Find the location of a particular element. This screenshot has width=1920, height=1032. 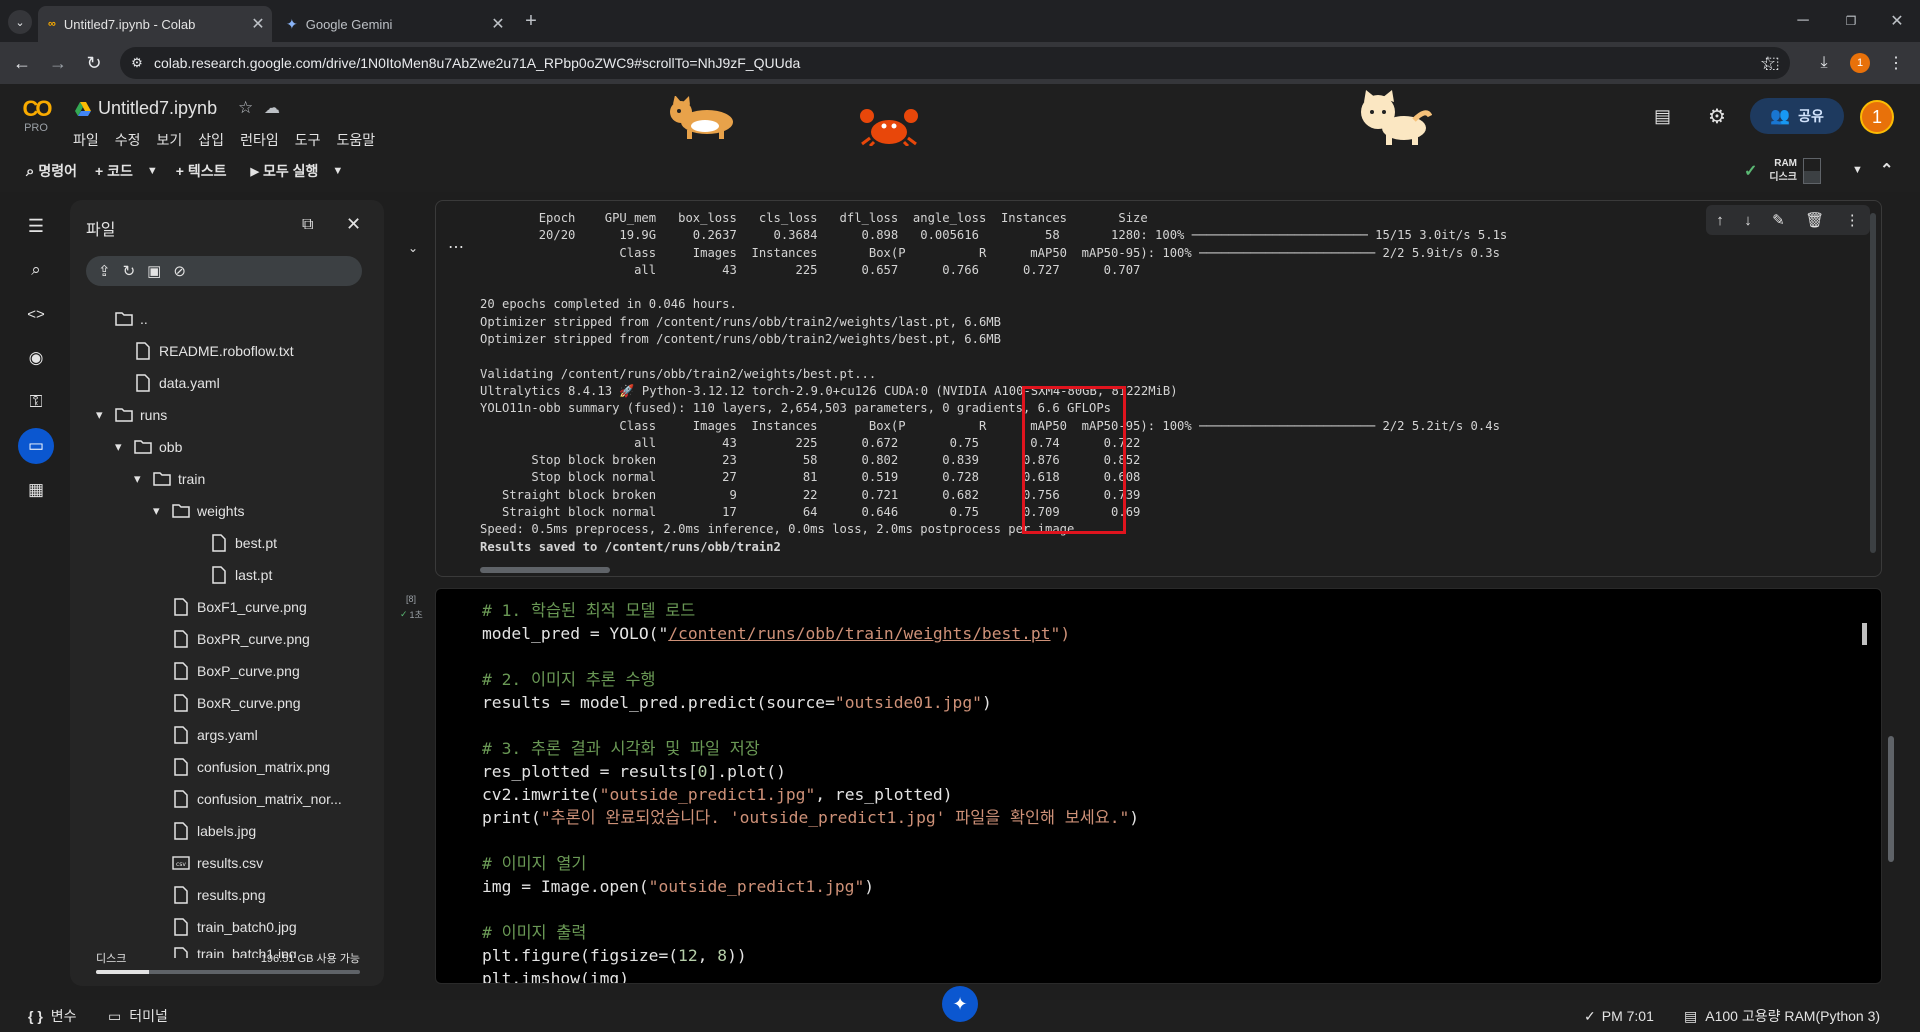

refresh-icon: ↻ is located at coordinates (129, 271).